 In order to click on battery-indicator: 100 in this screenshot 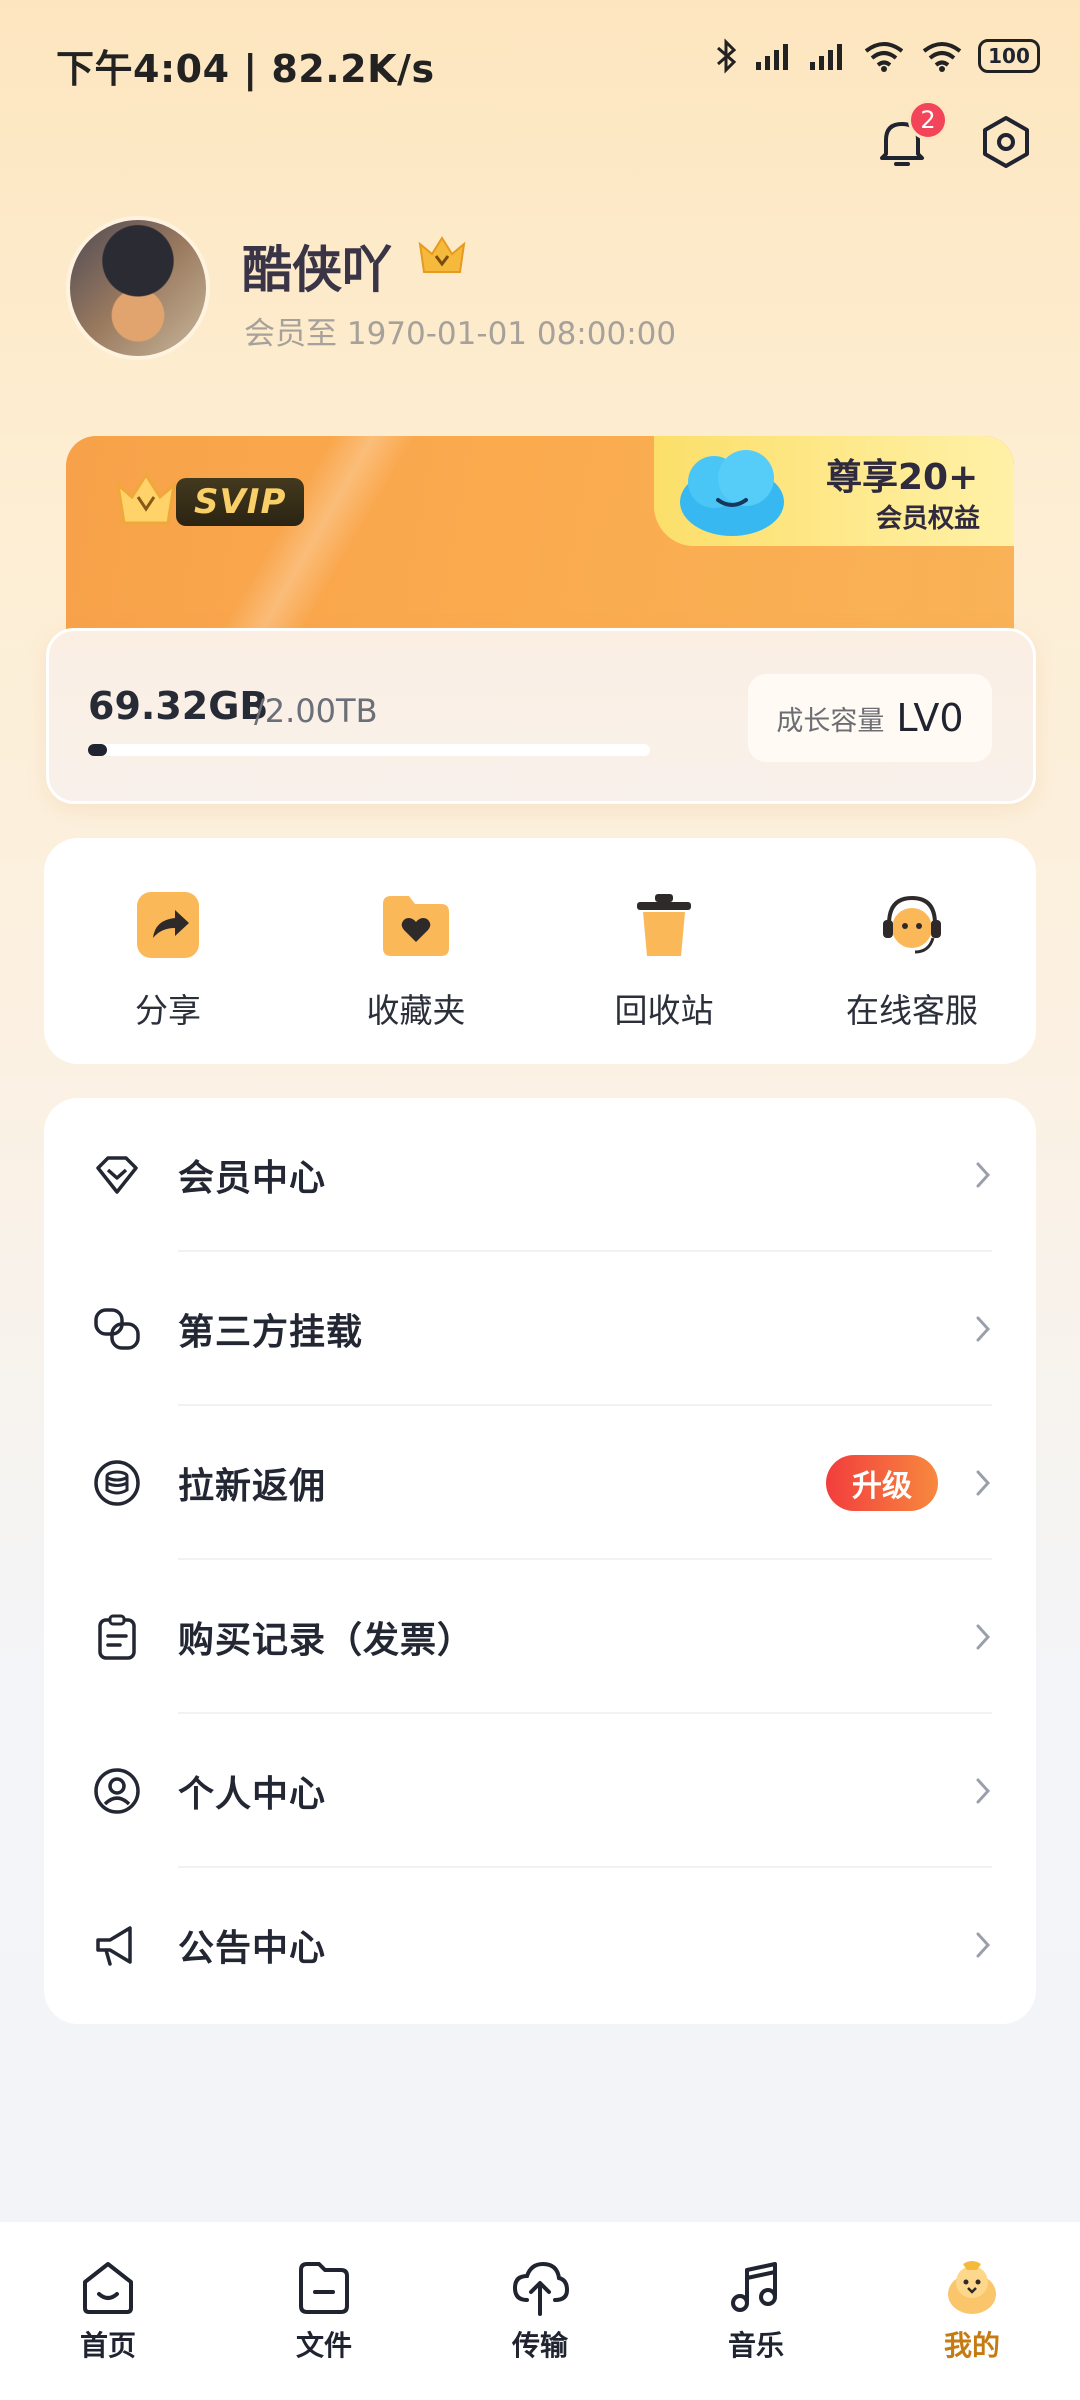, I will do `click(1009, 56)`.